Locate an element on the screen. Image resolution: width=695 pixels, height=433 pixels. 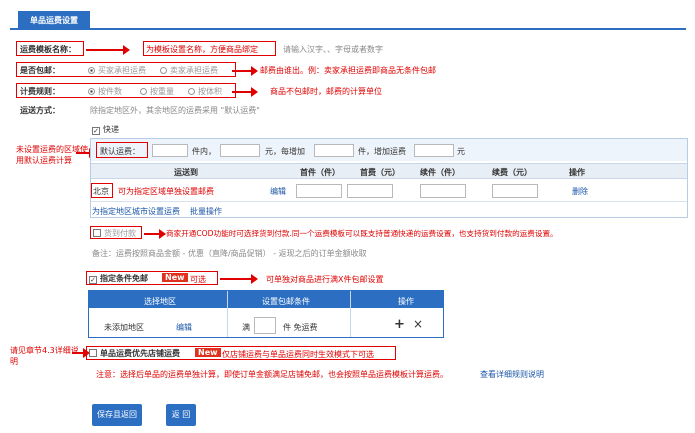
tab-single-item-shipping: 单品运费设置 is located at coordinates (54, 20).